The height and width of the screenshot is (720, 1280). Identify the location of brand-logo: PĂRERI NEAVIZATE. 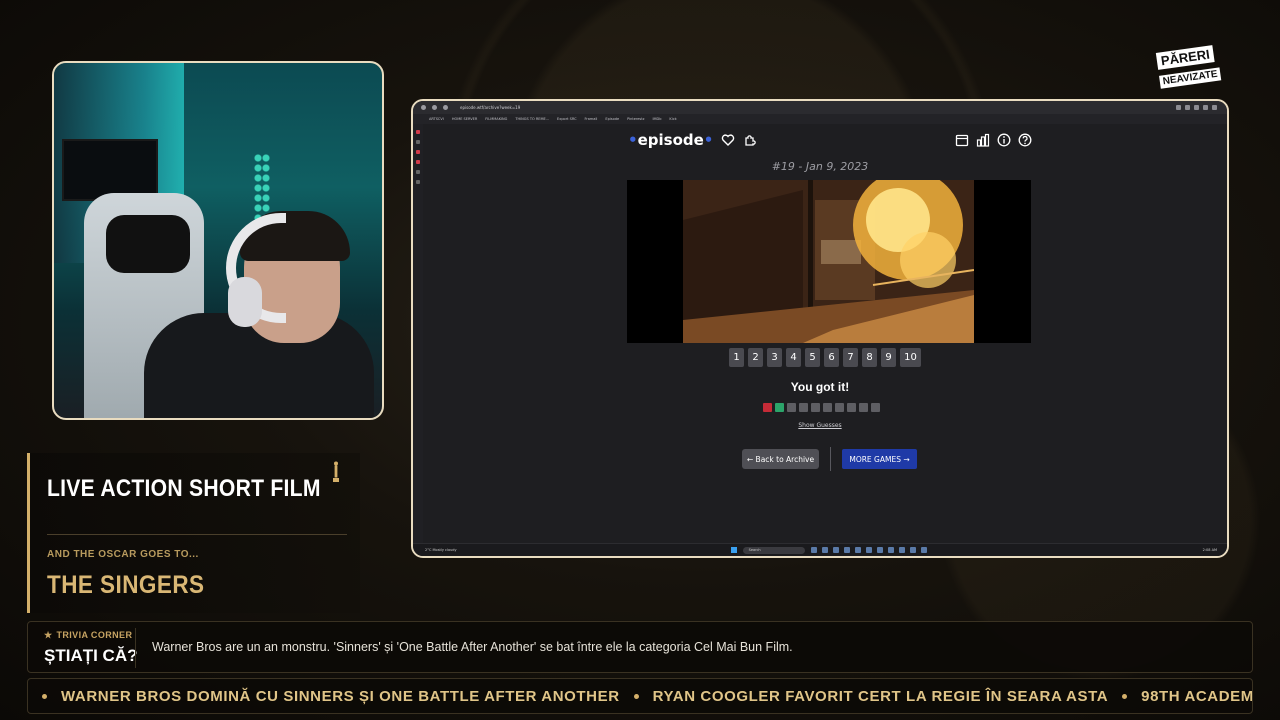
(1193, 65).